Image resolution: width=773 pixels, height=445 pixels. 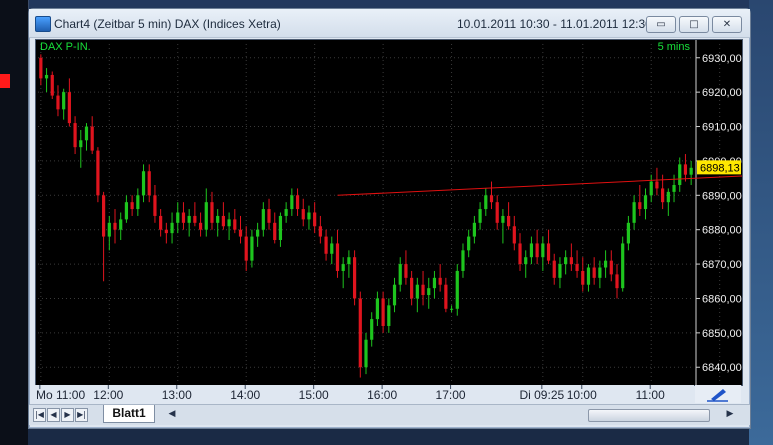 What do you see at coordinates (722, 196) in the screenshot?
I see `y-tick-label: 6890,00` at bounding box center [722, 196].